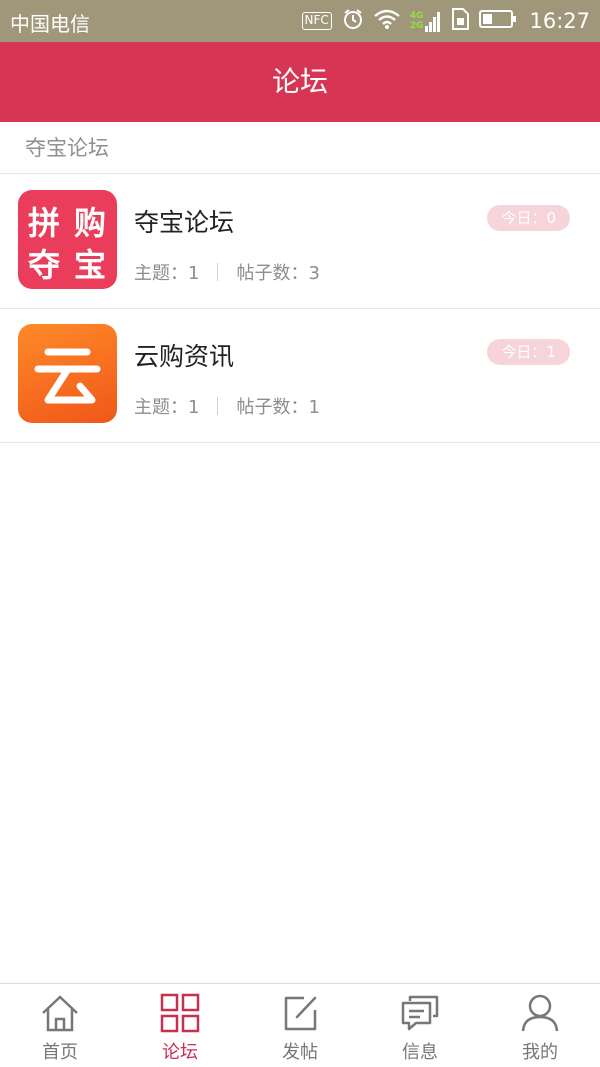 This screenshot has width=600, height=1067. I want to click on tab-me: 我的, so click(540, 1025).